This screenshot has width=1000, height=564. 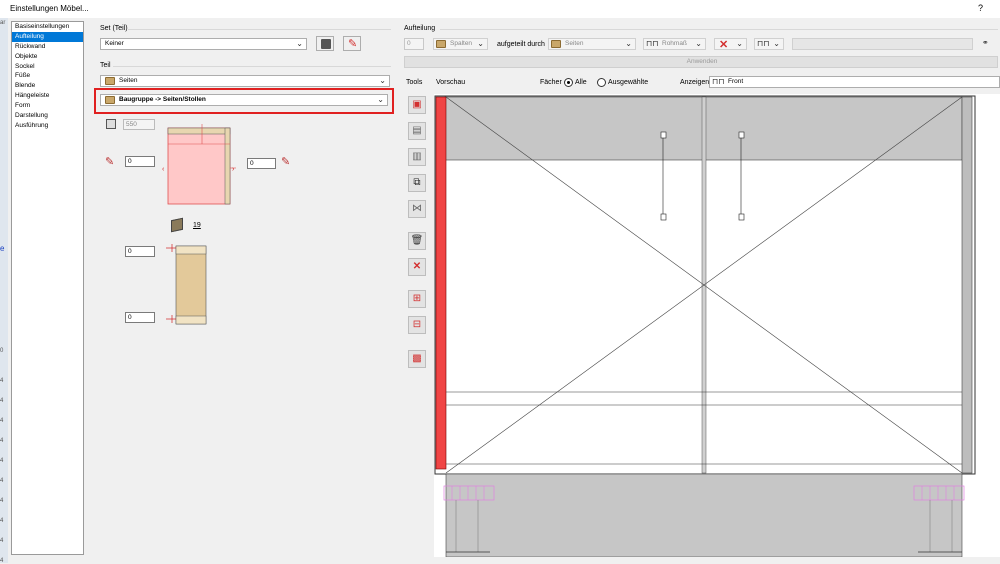 I want to click on teil-type-value: Seiten, so click(x=128, y=80).